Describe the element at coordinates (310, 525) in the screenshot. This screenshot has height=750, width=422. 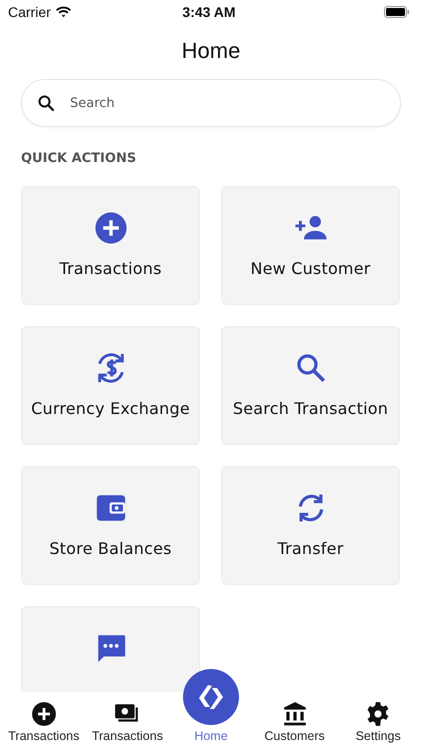
I see `action-card: Transfer` at that location.